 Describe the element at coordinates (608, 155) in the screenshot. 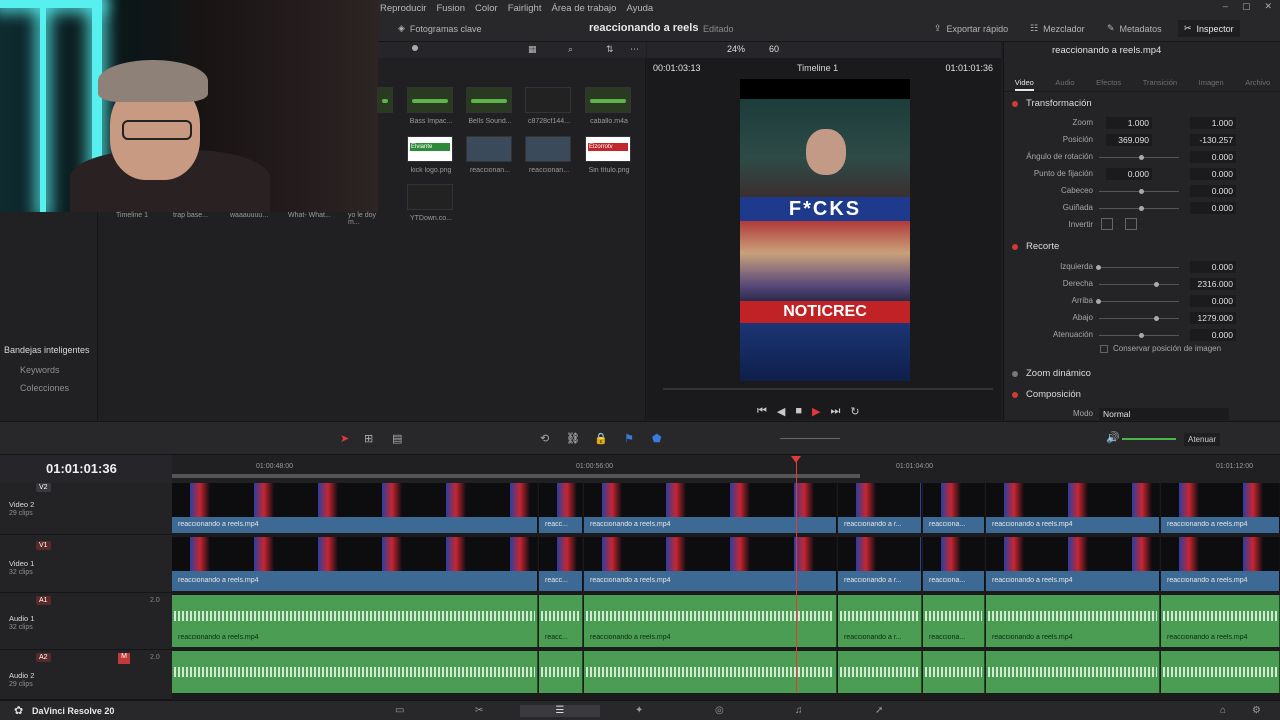

I see `media-clip: Elzorrotv Sin título.png` at that location.